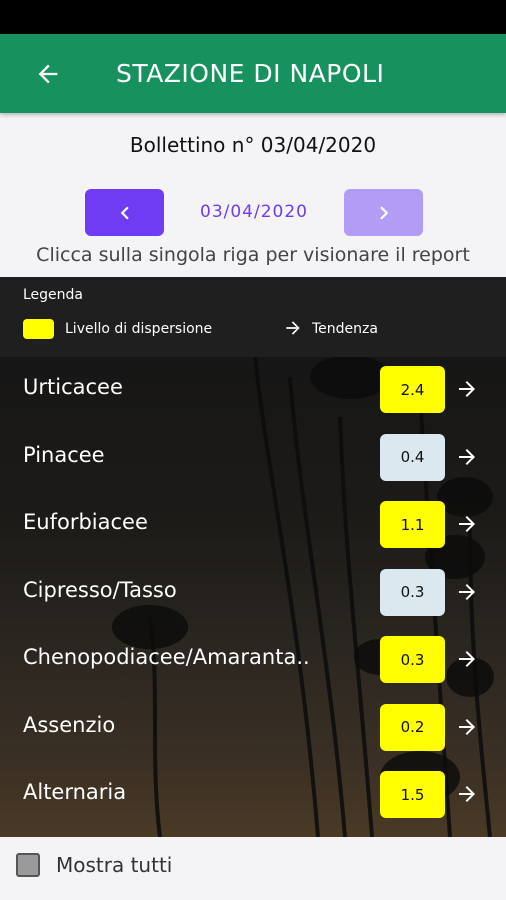 This screenshot has width=506, height=900. Describe the element at coordinates (75, 792) in the screenshot. I see `pollen-name: Alternaria` at that location.